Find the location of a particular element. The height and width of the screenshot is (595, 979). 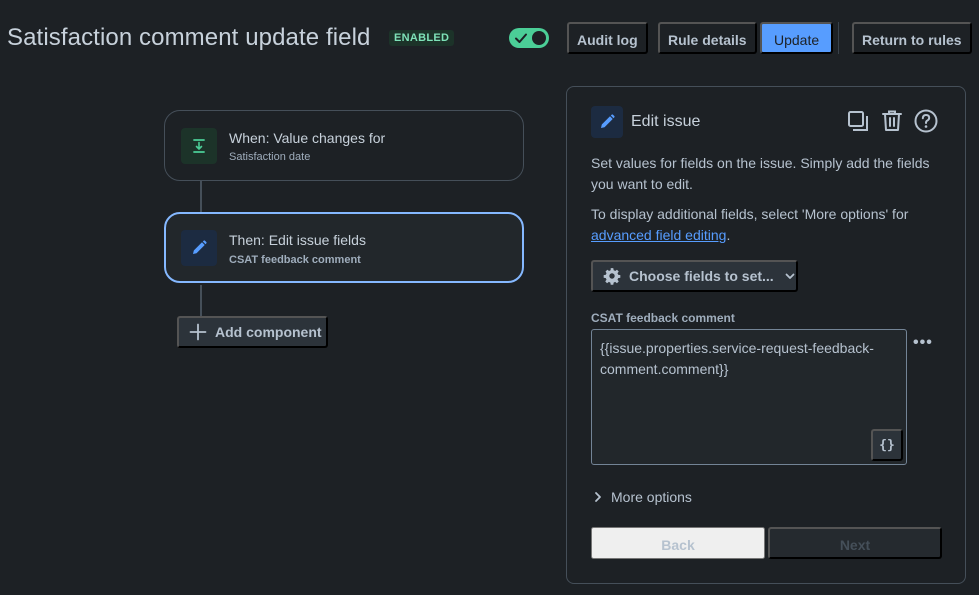

action-subtitle: CSAT feedback comment is located at coordinates (295, 260).